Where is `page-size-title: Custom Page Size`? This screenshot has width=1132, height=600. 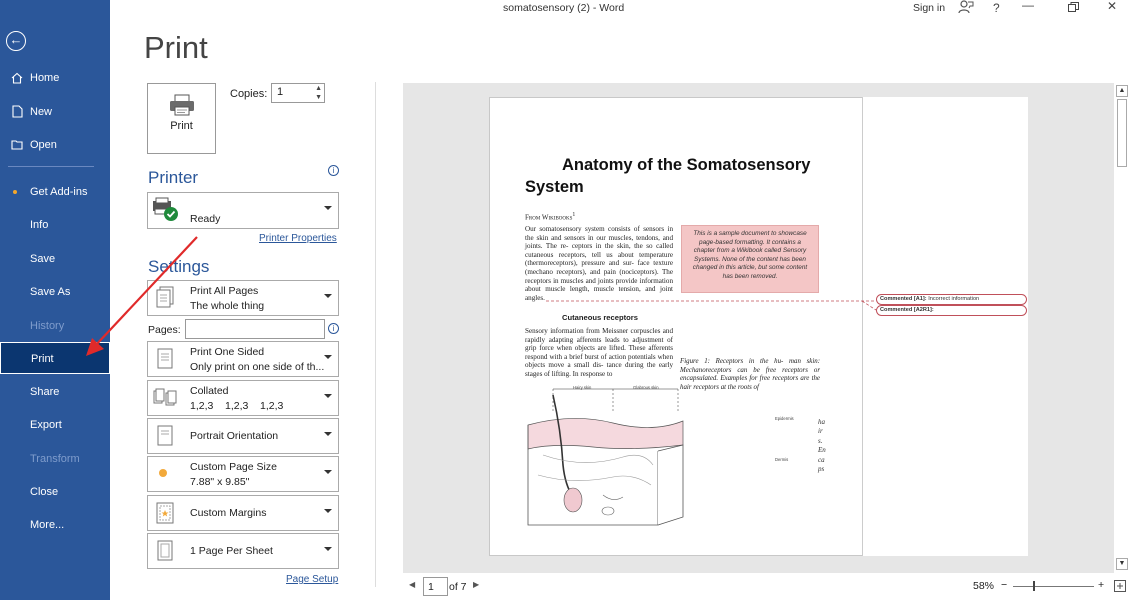 page-size-title: Custom Page Size is located at coordinates (233, 467).